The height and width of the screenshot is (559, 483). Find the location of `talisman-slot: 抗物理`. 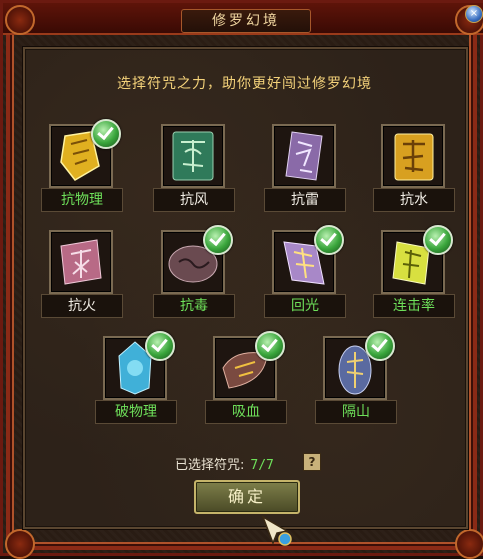

talisman-slot: 抗物理 is located at coordinates (82, 169).